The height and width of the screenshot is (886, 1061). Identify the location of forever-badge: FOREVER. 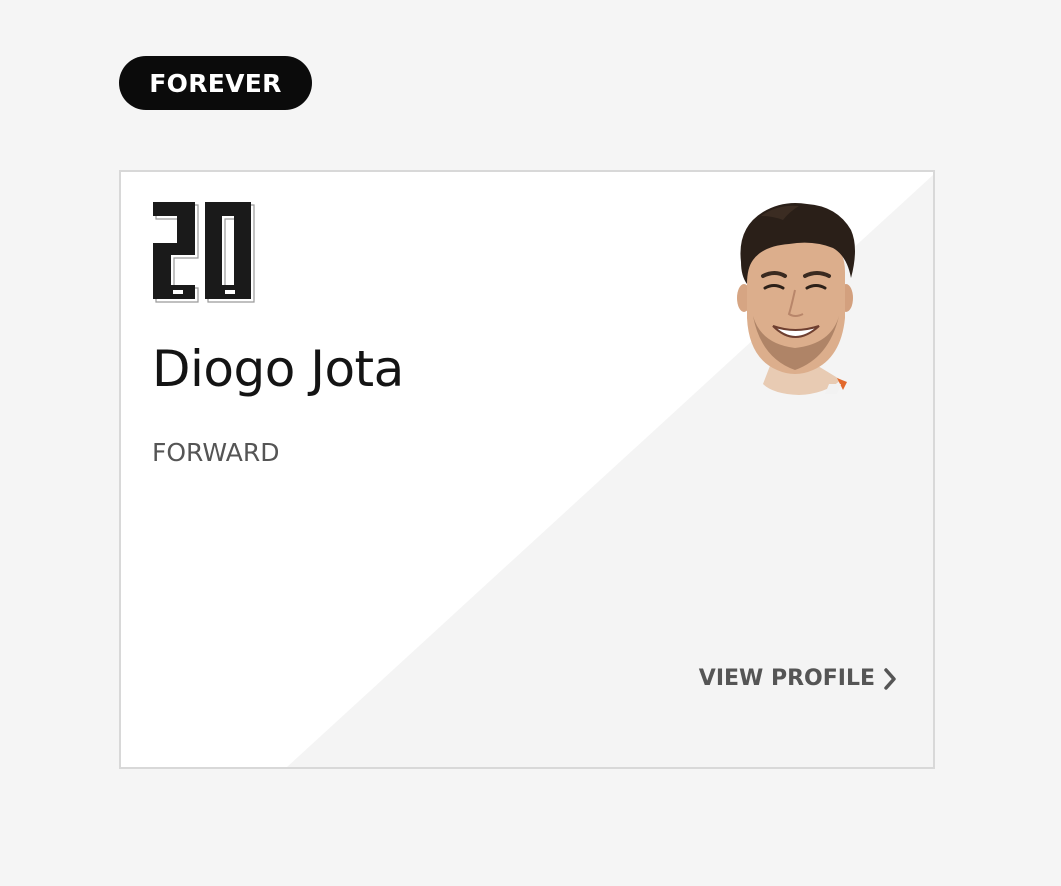
(215, 83).